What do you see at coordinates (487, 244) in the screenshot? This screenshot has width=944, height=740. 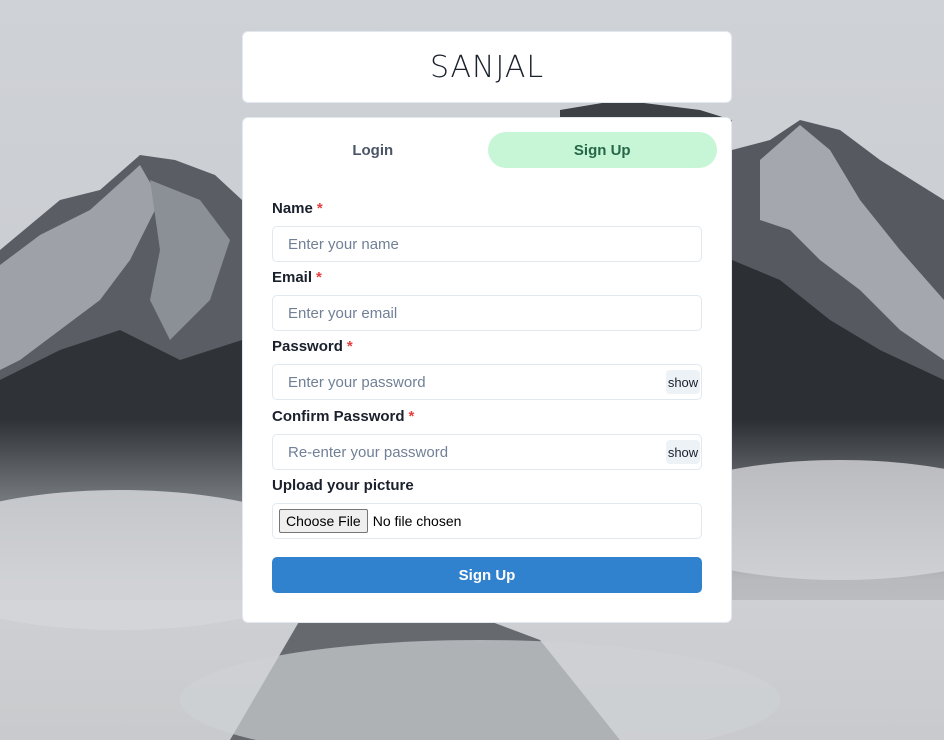 I see `name-input` at bounding box center [487, 244].